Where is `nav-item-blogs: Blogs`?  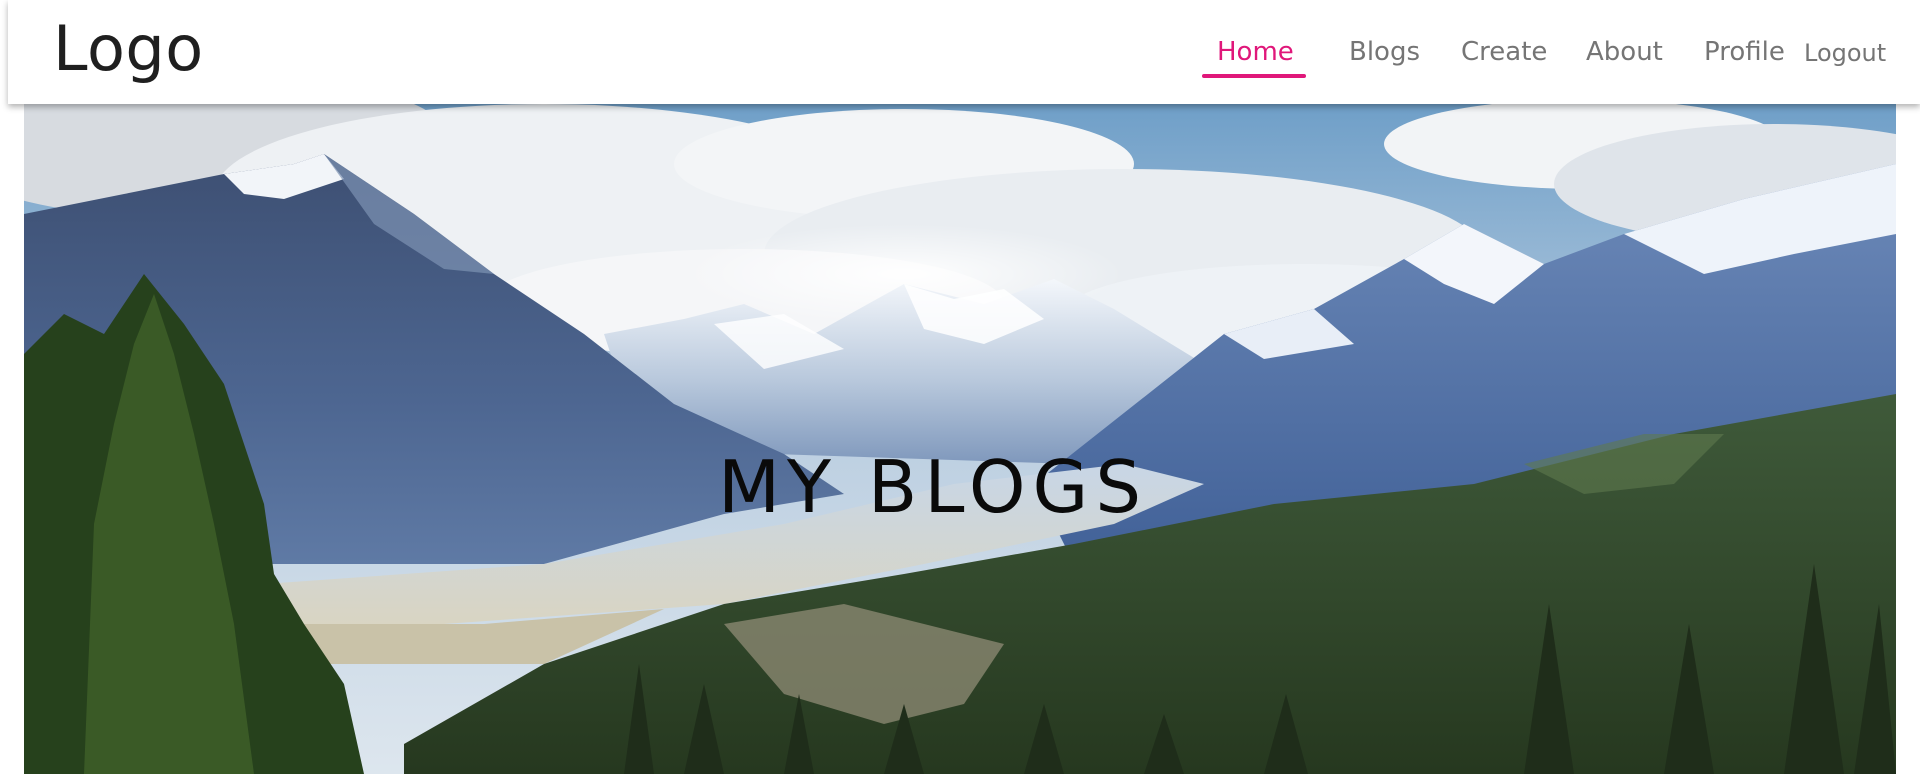 nav-item-blogs: Blogs is located at coordinates (1384, 52).